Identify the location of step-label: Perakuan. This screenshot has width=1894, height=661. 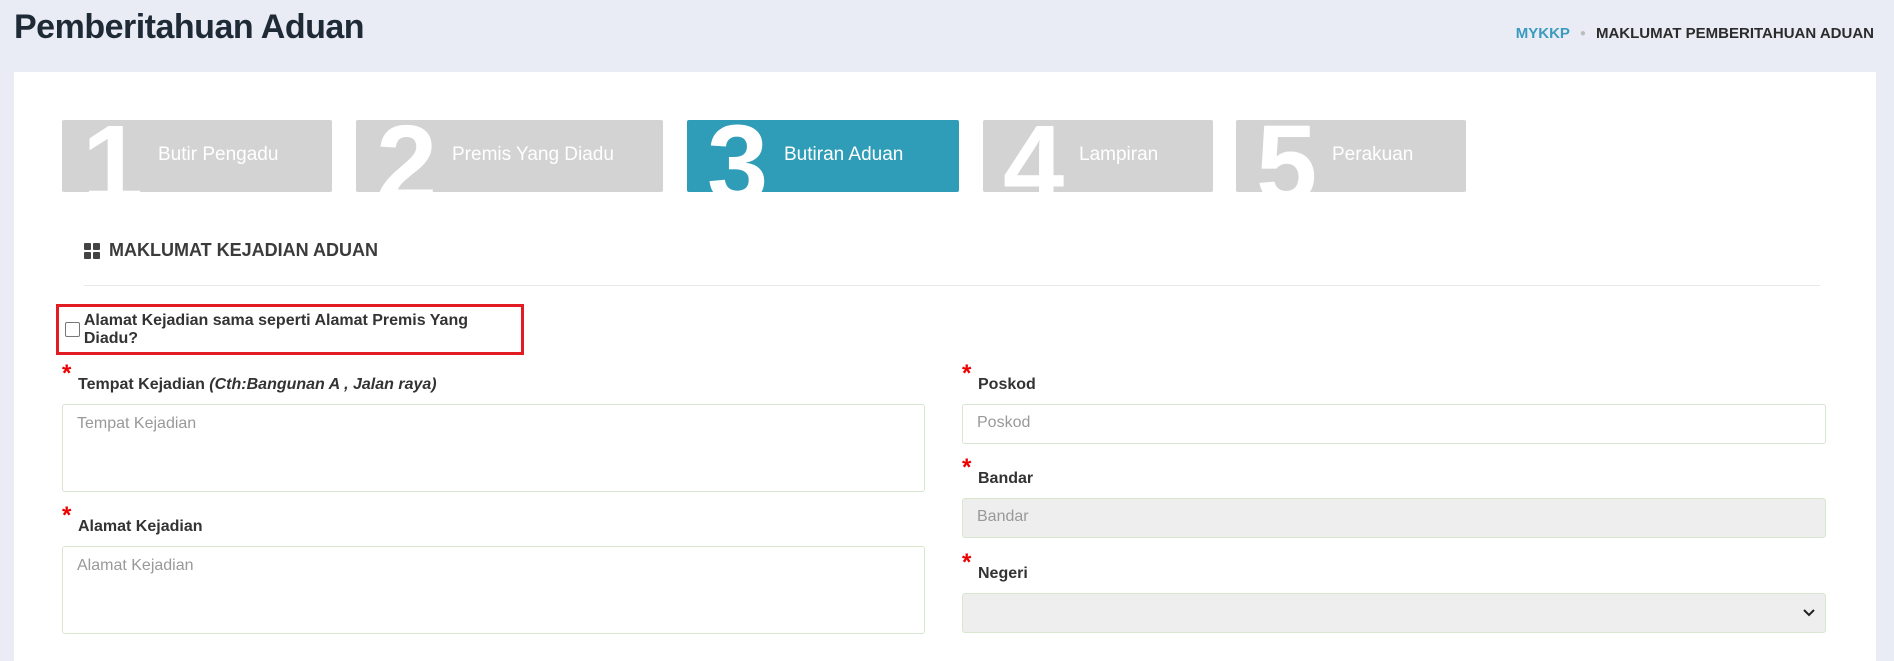
(1373, 154).